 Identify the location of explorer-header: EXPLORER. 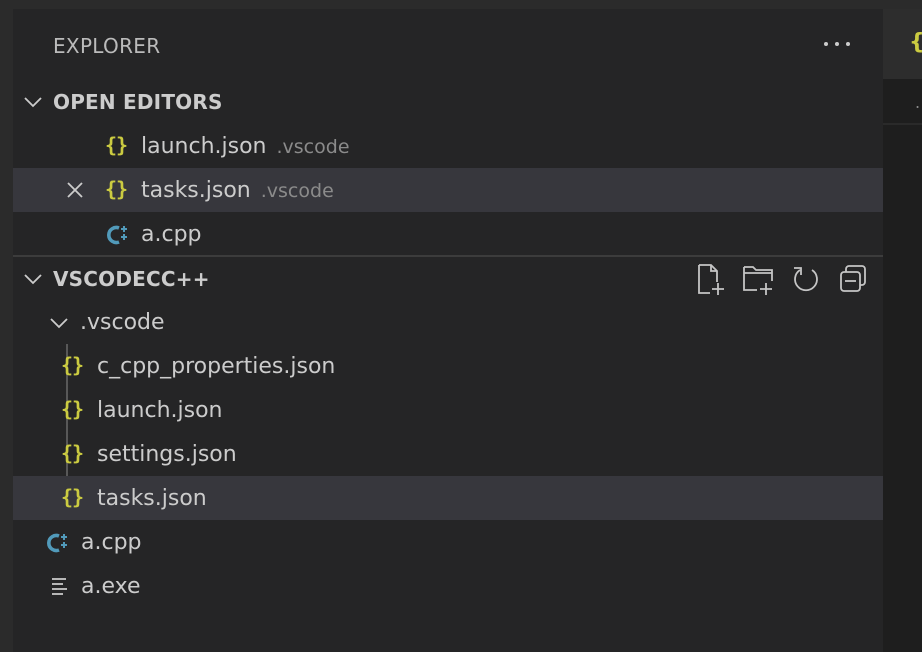
(448, 45).